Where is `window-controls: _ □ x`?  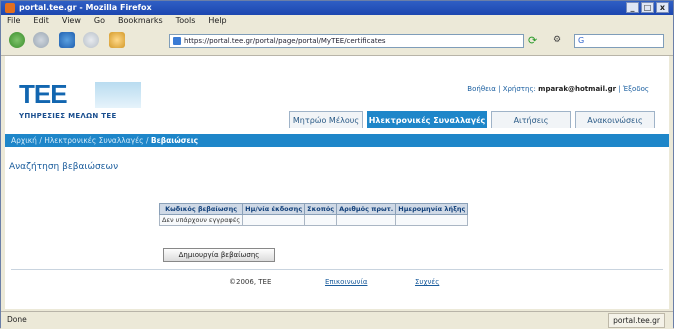
window-controls: _ □ x is located at coordinates (647, 7).